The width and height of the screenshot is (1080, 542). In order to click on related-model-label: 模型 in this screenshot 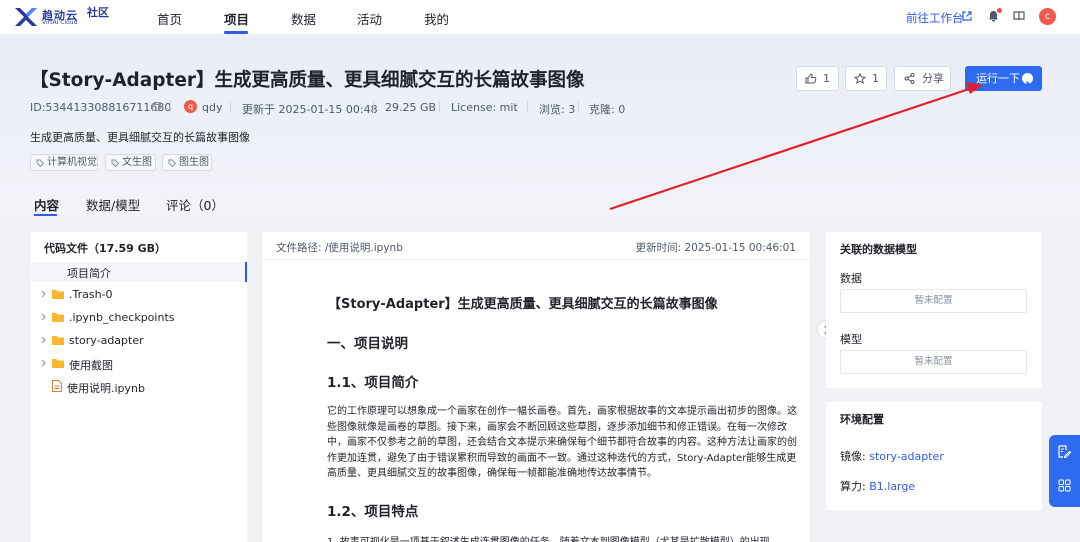, I will do `click(851, 339)`.